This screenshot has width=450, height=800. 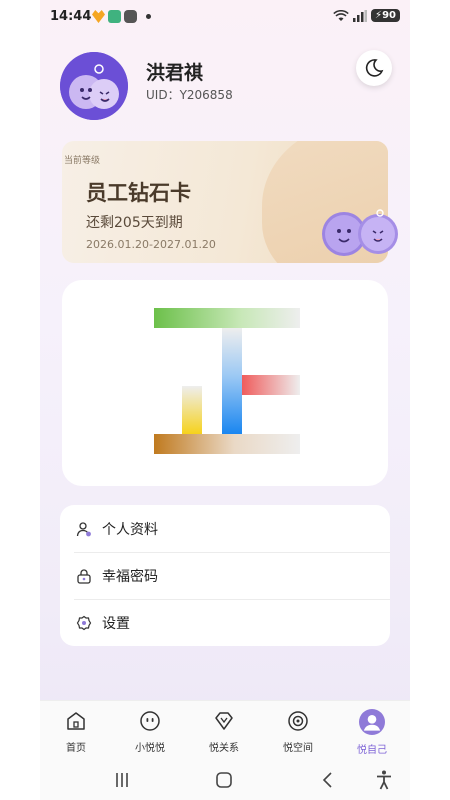 I want to click on nav-label-self: 悦自己, so click(x=372, y=750).